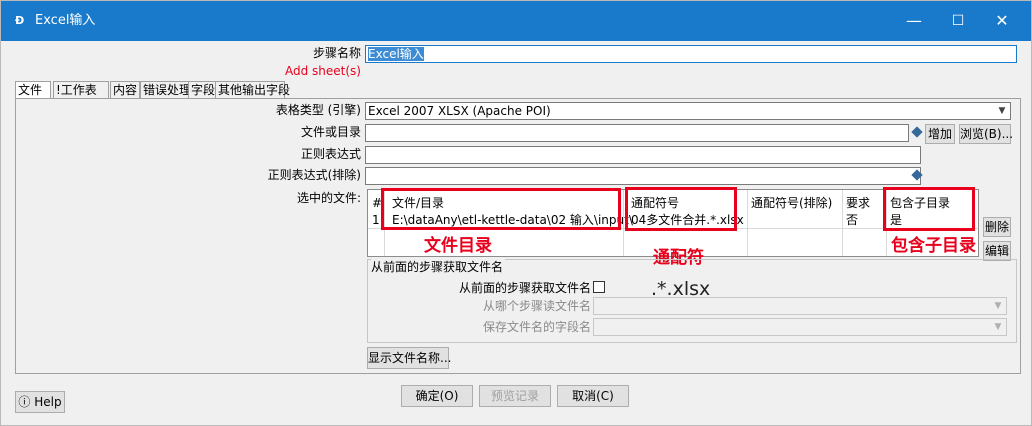 The width and height of the screenshot is (1032, 426). I want to click on annotation-dir: 文件目录, so click(458, 246).